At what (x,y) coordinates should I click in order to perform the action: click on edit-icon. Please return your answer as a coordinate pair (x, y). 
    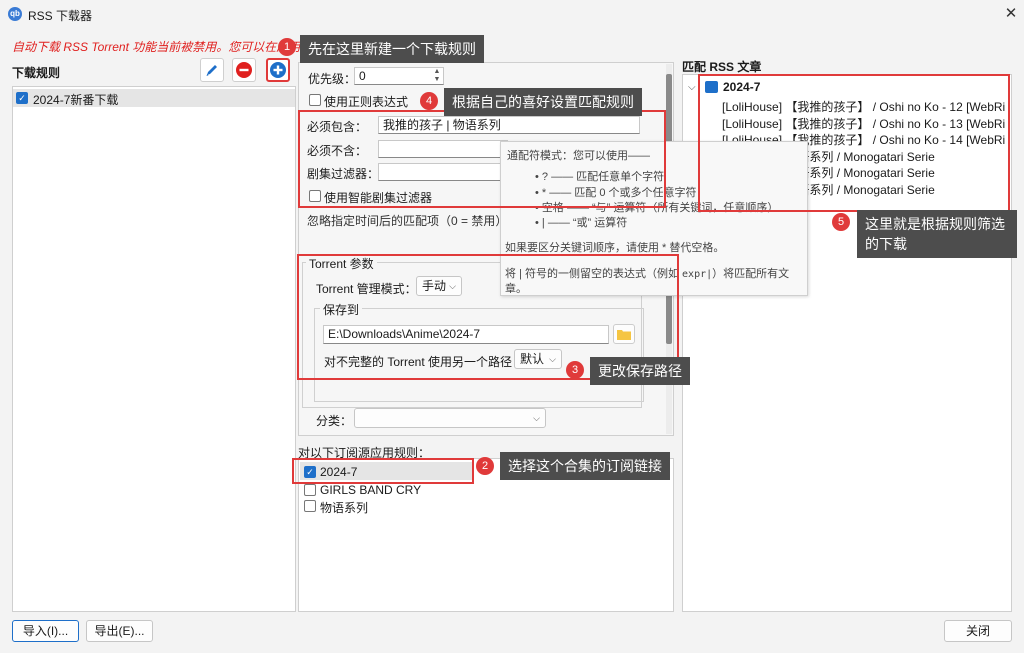
    Looking at the image, I should click on (211, 70).